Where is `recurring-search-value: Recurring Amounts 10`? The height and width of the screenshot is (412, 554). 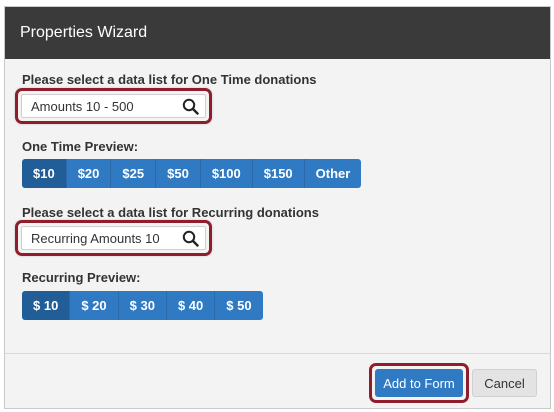 recurring-search-value: Recurring Amounts 10 is located at coordinates (95, 238).